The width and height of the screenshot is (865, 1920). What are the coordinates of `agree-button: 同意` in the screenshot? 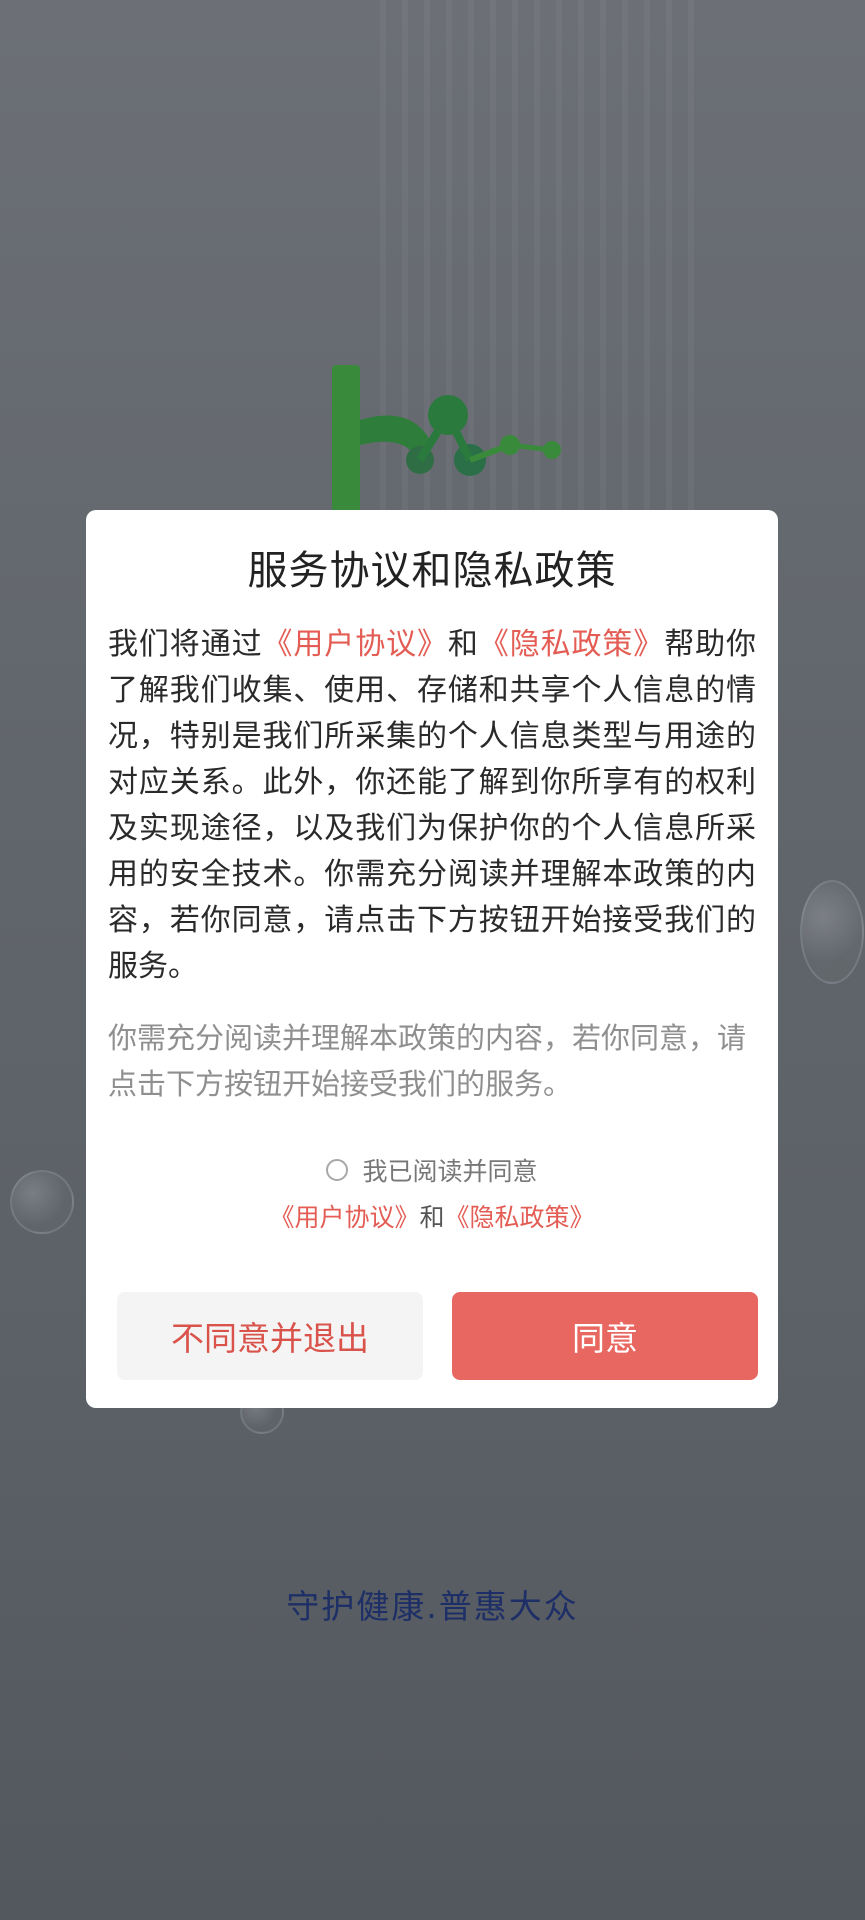 It's located at (605, 1336).